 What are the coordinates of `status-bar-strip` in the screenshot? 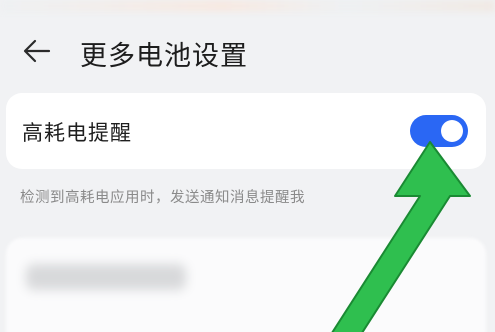 It's located at (247, 6).